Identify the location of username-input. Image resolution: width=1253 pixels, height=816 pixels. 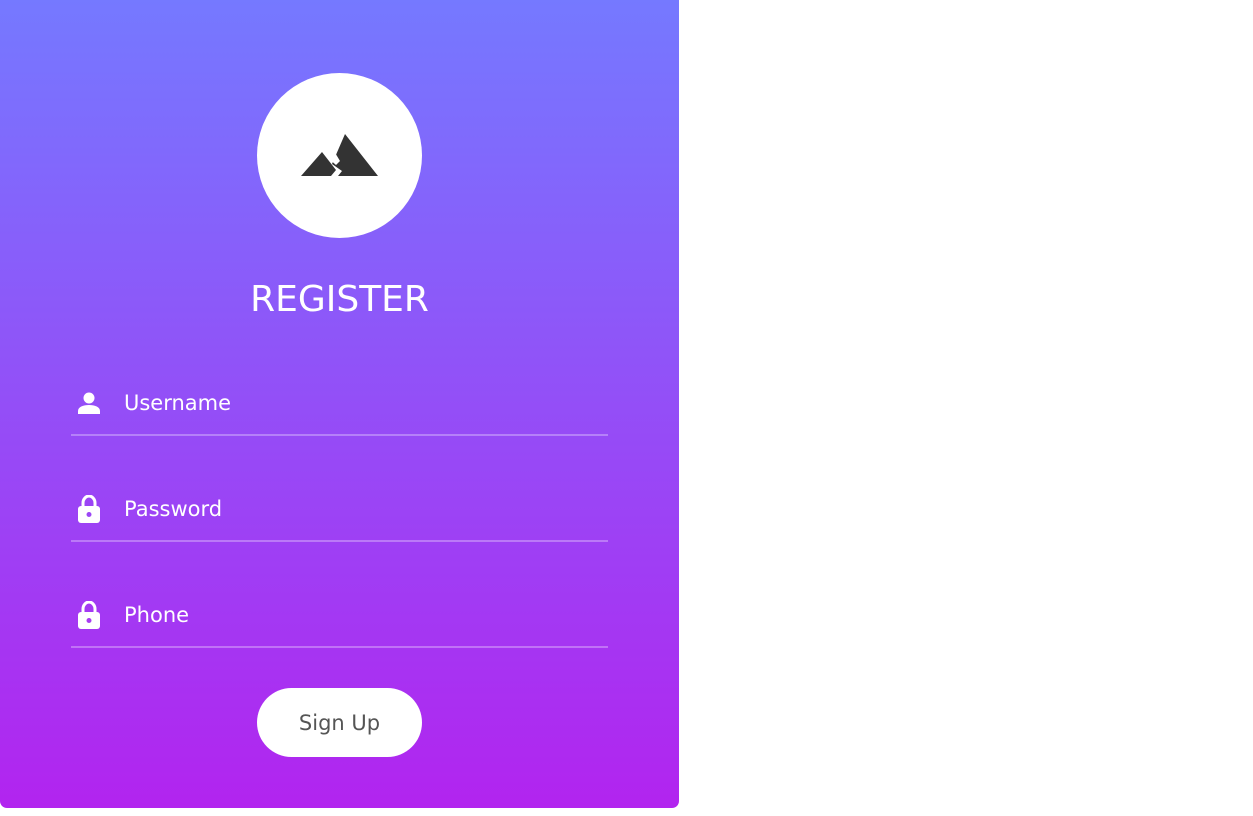
(359, 403).